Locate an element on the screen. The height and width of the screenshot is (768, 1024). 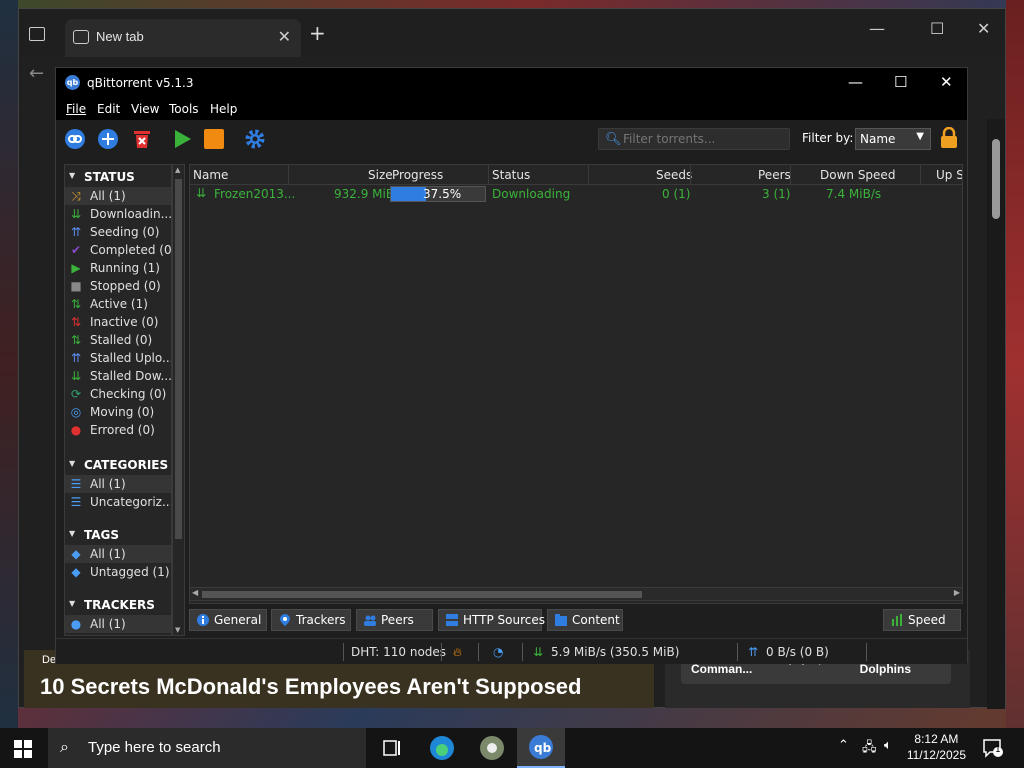
status-filter-item: ⇅ Active (1) is located at coordinates (118, 304).